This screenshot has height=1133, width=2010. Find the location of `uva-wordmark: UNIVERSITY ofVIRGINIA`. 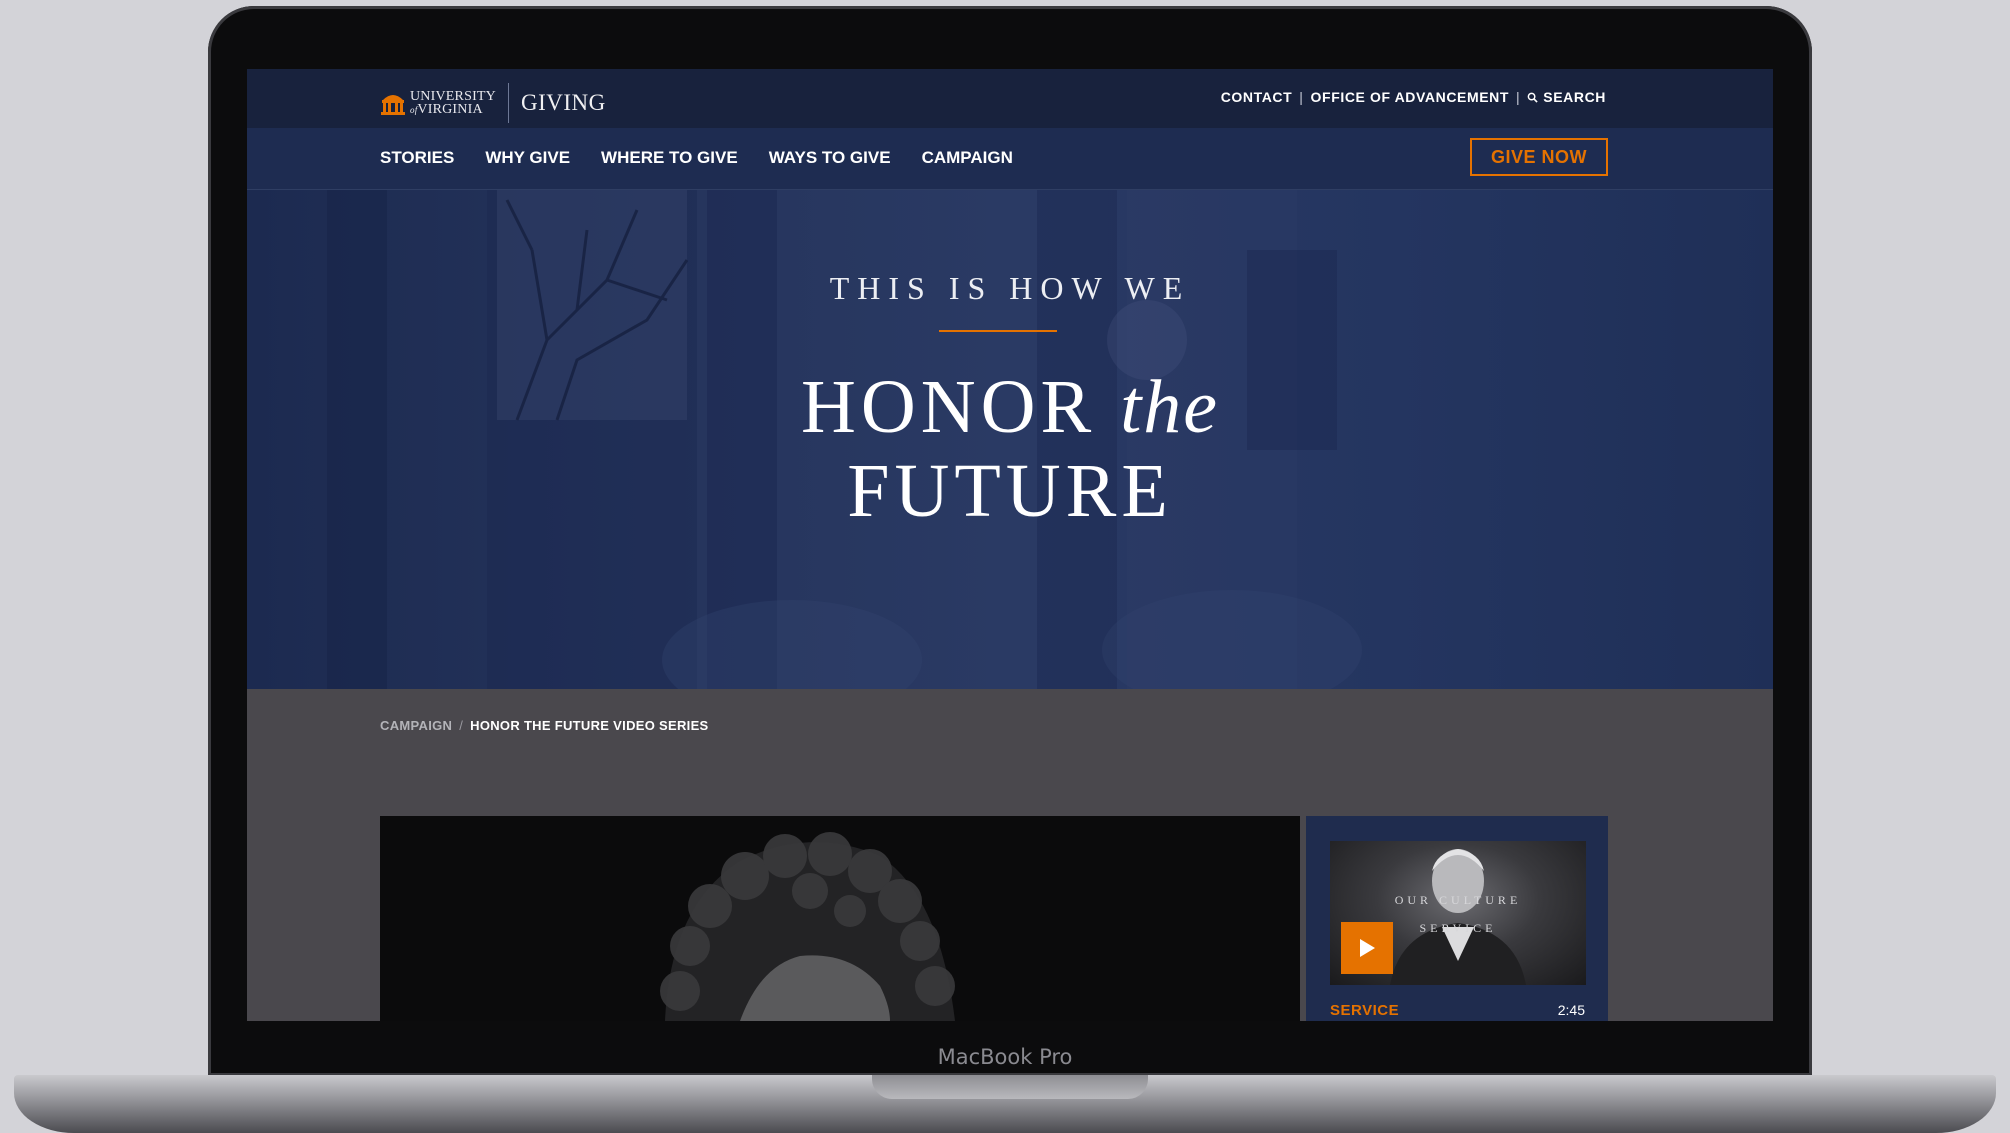

uva-wordmark: UNIVERSITY ofVIRGINIA is located at coordinates (453, 103).